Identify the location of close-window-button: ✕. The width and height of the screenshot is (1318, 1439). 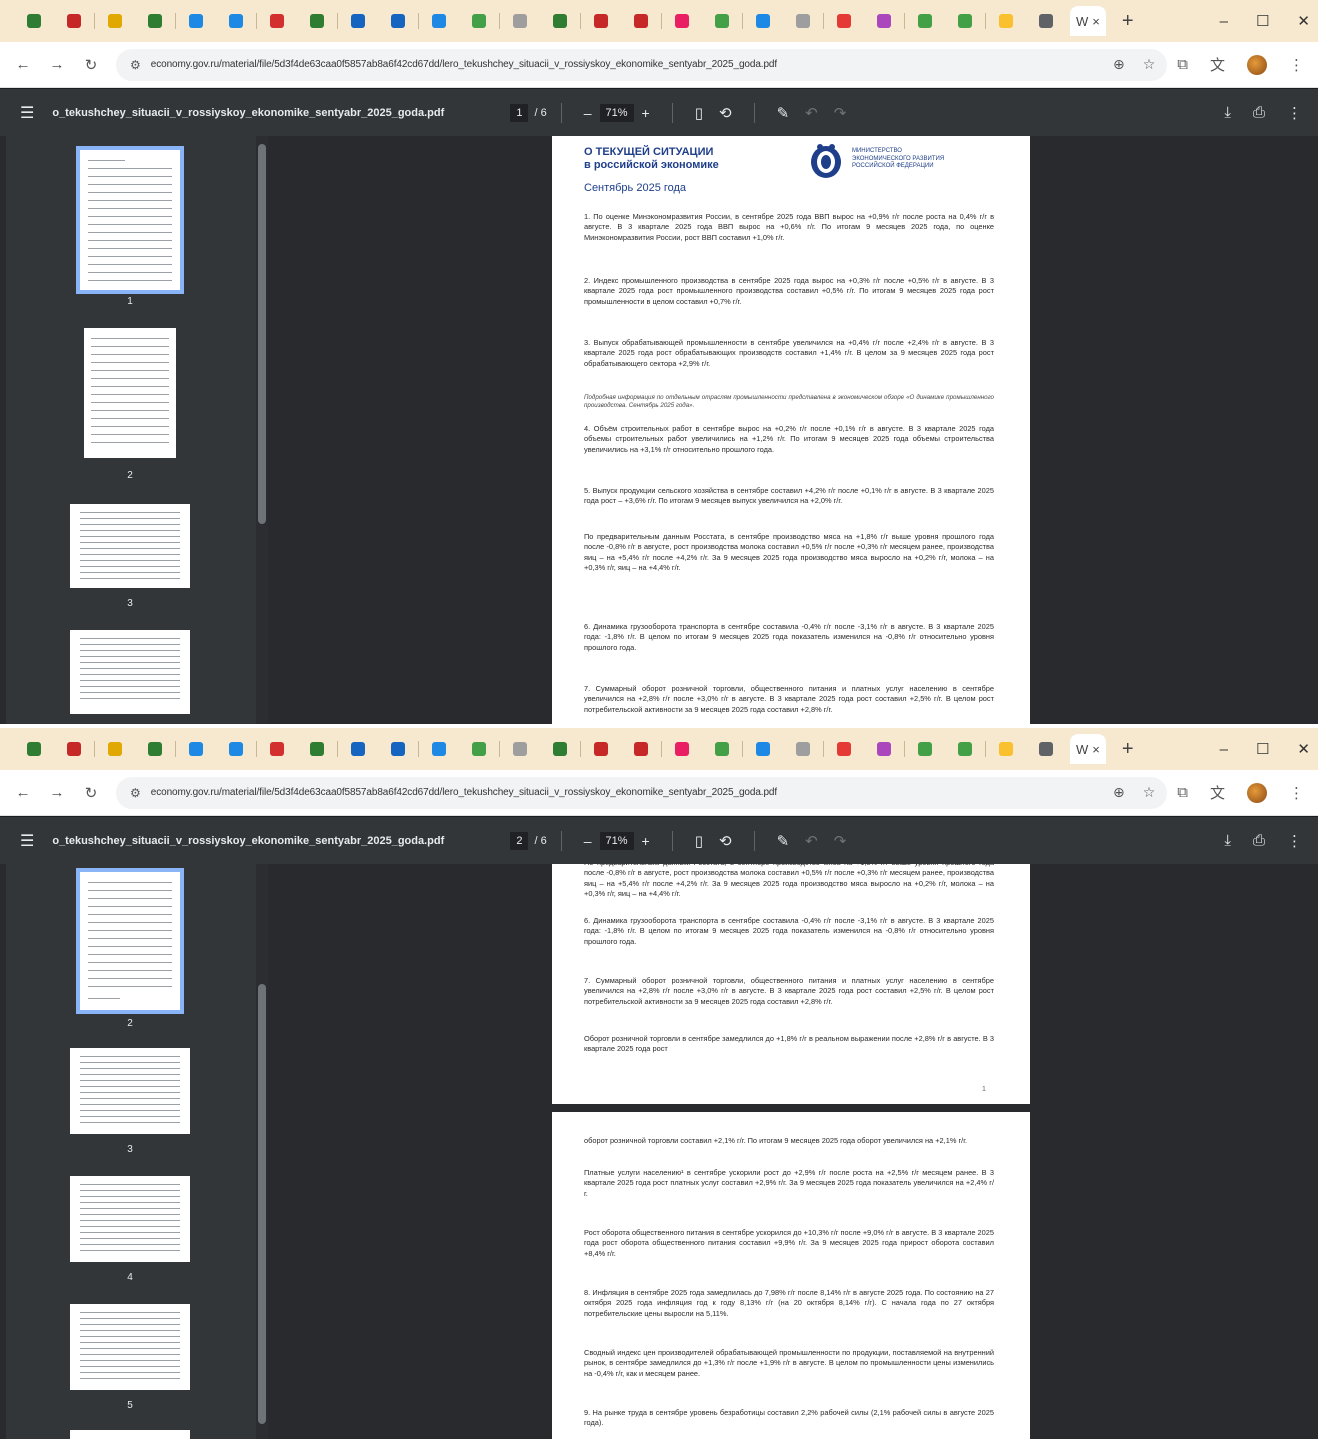
(1303, 21).